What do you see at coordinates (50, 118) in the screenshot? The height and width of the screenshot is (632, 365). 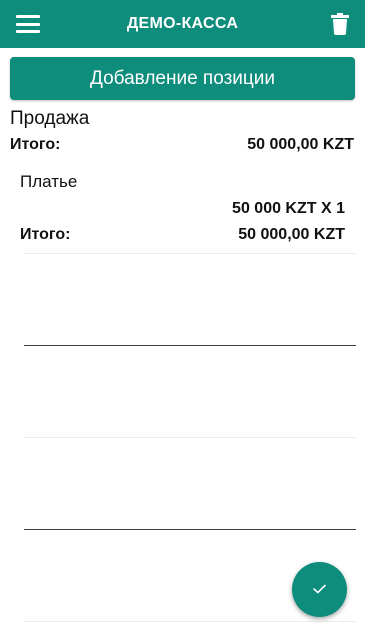 I see `sale-heading: Продажа` at bounding box center [50, 118].